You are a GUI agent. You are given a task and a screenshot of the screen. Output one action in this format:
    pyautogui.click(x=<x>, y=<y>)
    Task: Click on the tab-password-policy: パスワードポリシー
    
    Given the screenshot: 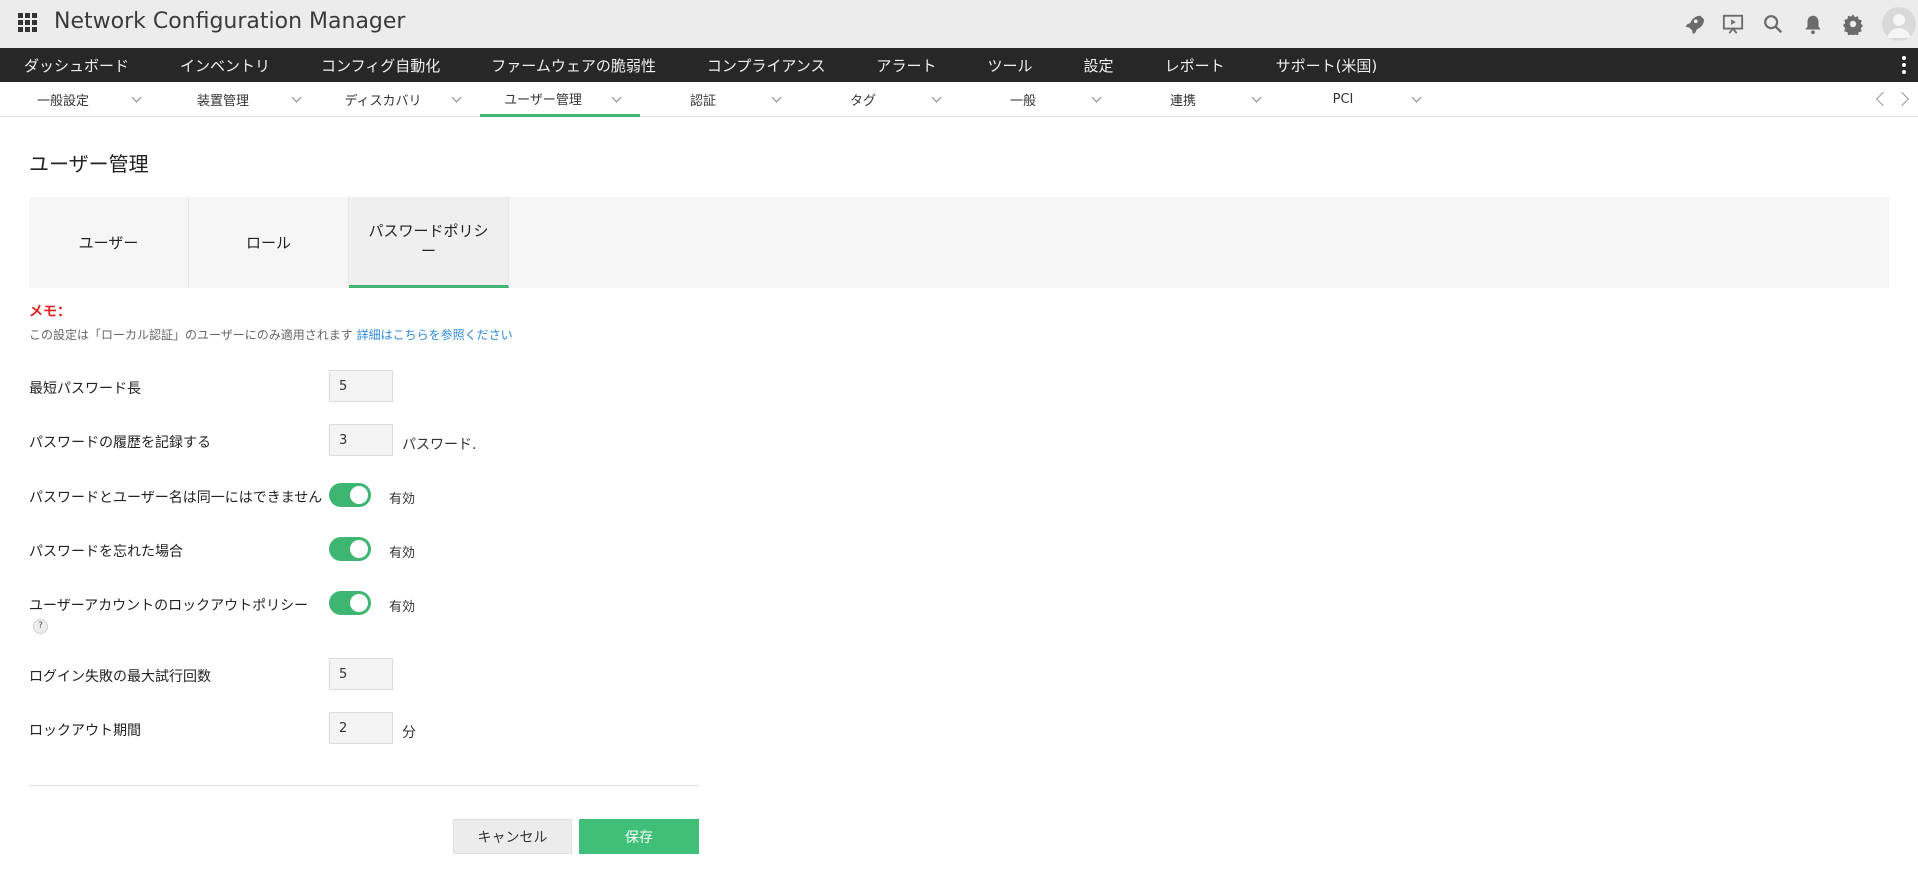 What is the action you would take?
    pyautogui.click(x=429, y=242)
    